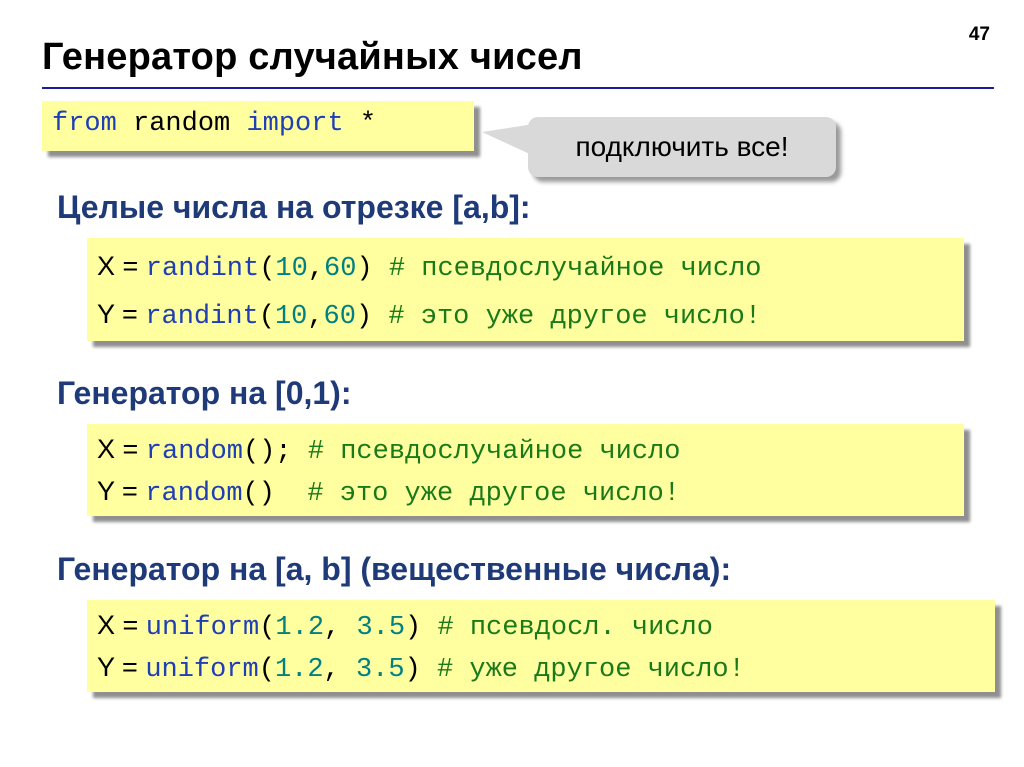 The height and width of the screenshot is (767, 1024). What do you see at coordinates (575, 628) in the screenshot?
I see `code-comment: # псевдосл. число` at bounding box center [575, 628].